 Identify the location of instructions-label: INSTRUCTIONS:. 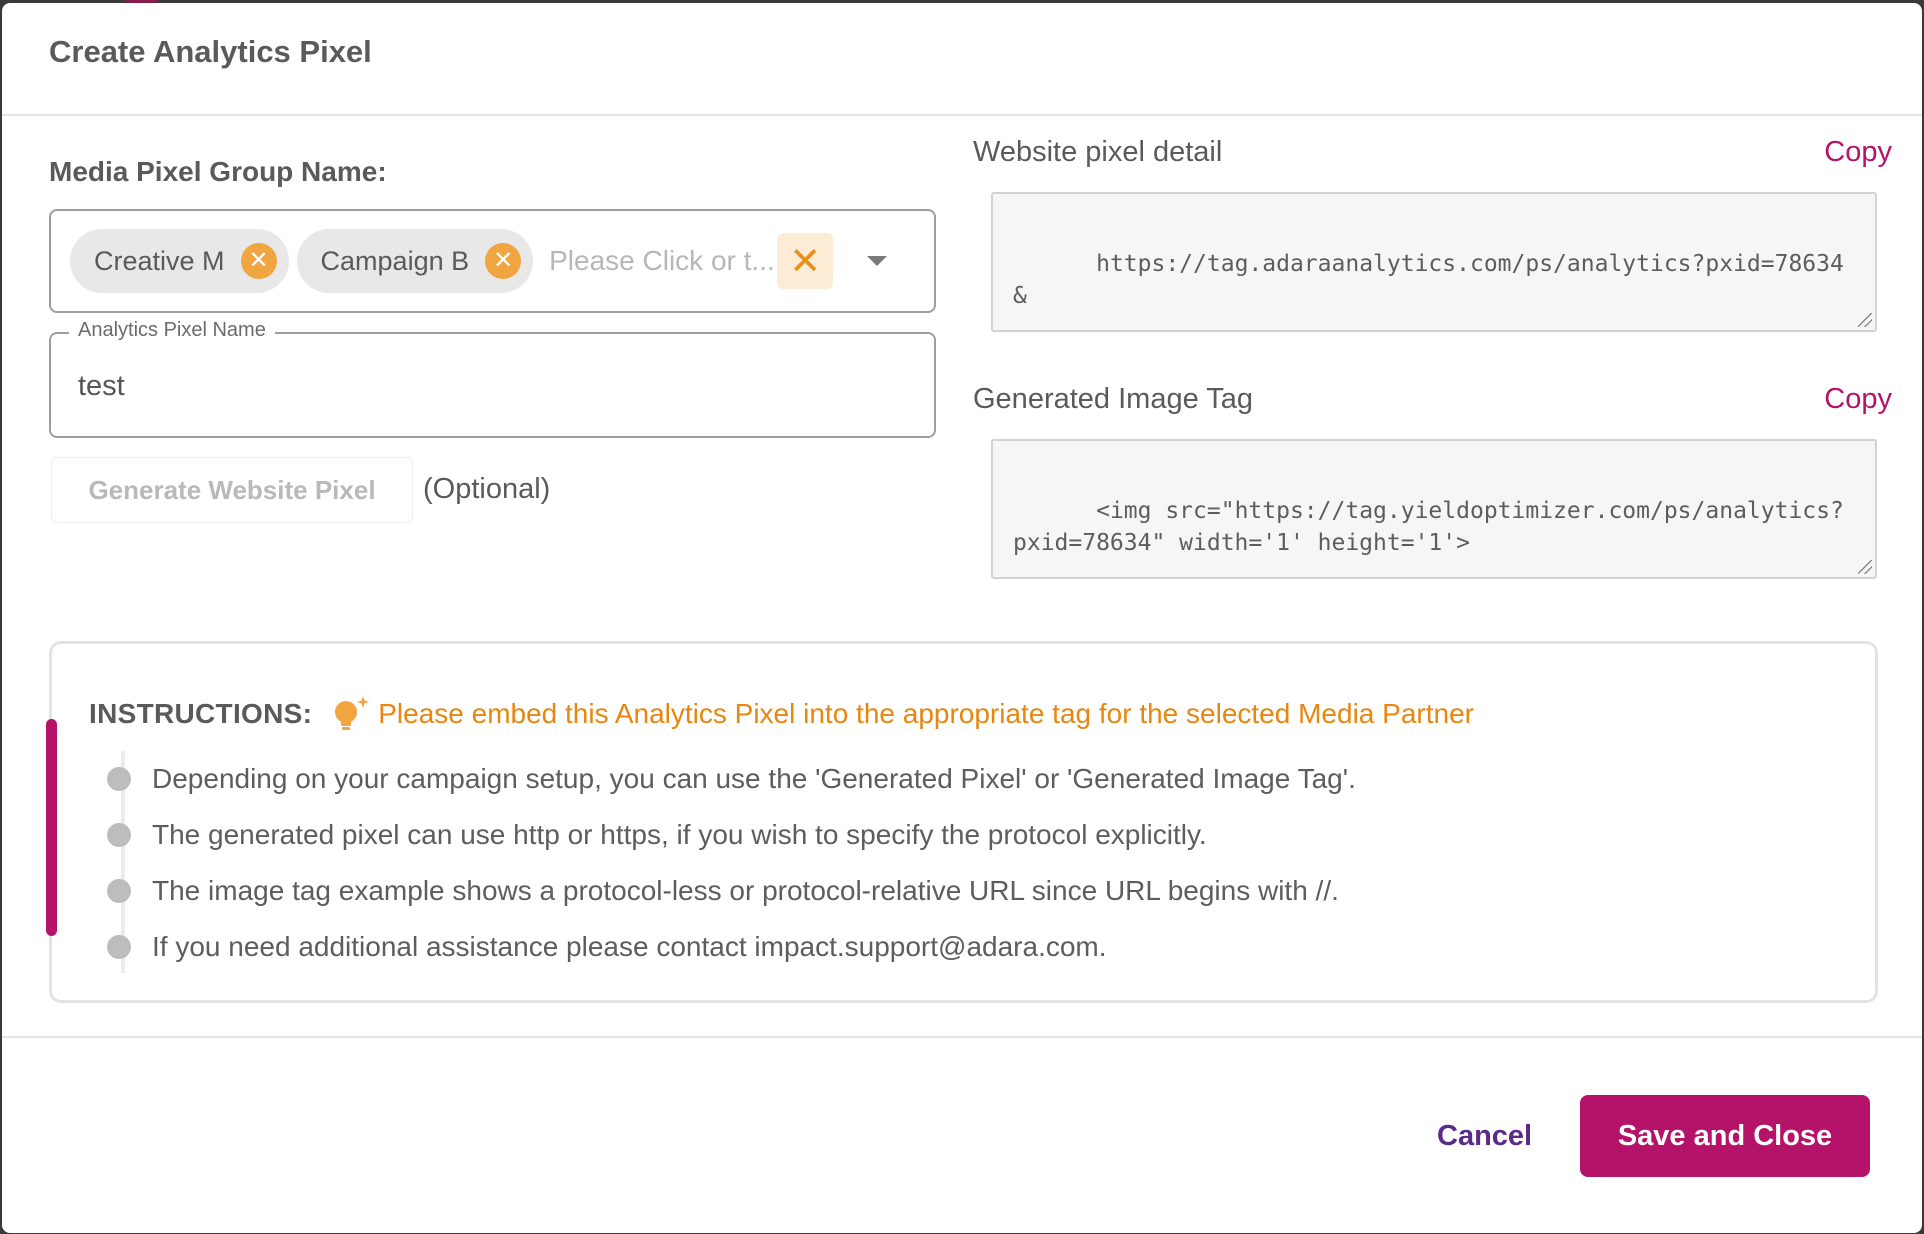
(201, 713).